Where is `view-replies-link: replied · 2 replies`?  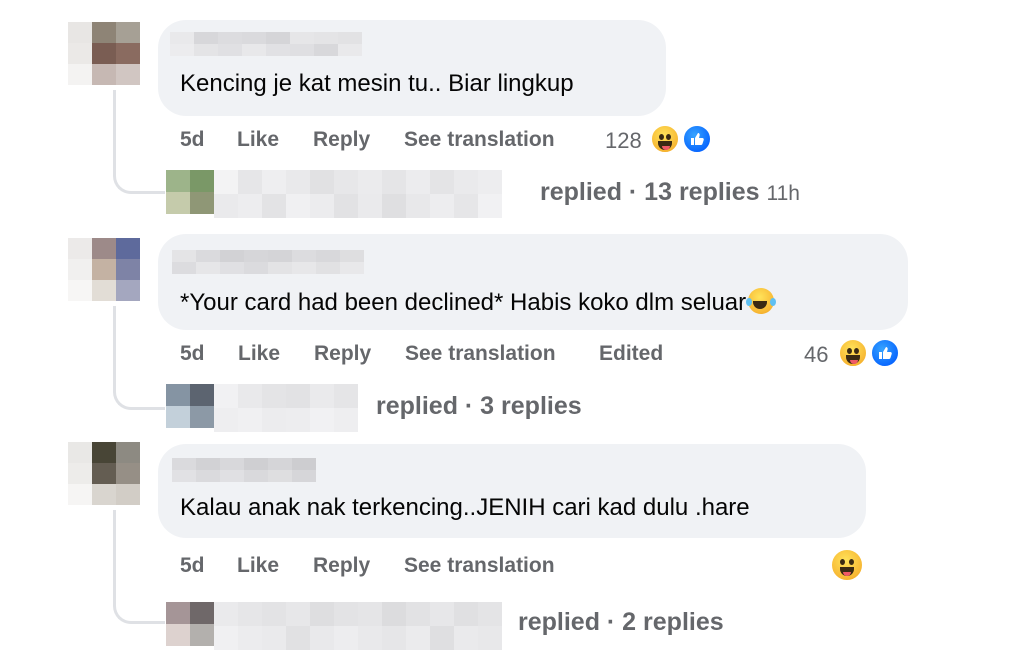
view-replies-link: replied · 2 replies is located at coordinates (621, 622).